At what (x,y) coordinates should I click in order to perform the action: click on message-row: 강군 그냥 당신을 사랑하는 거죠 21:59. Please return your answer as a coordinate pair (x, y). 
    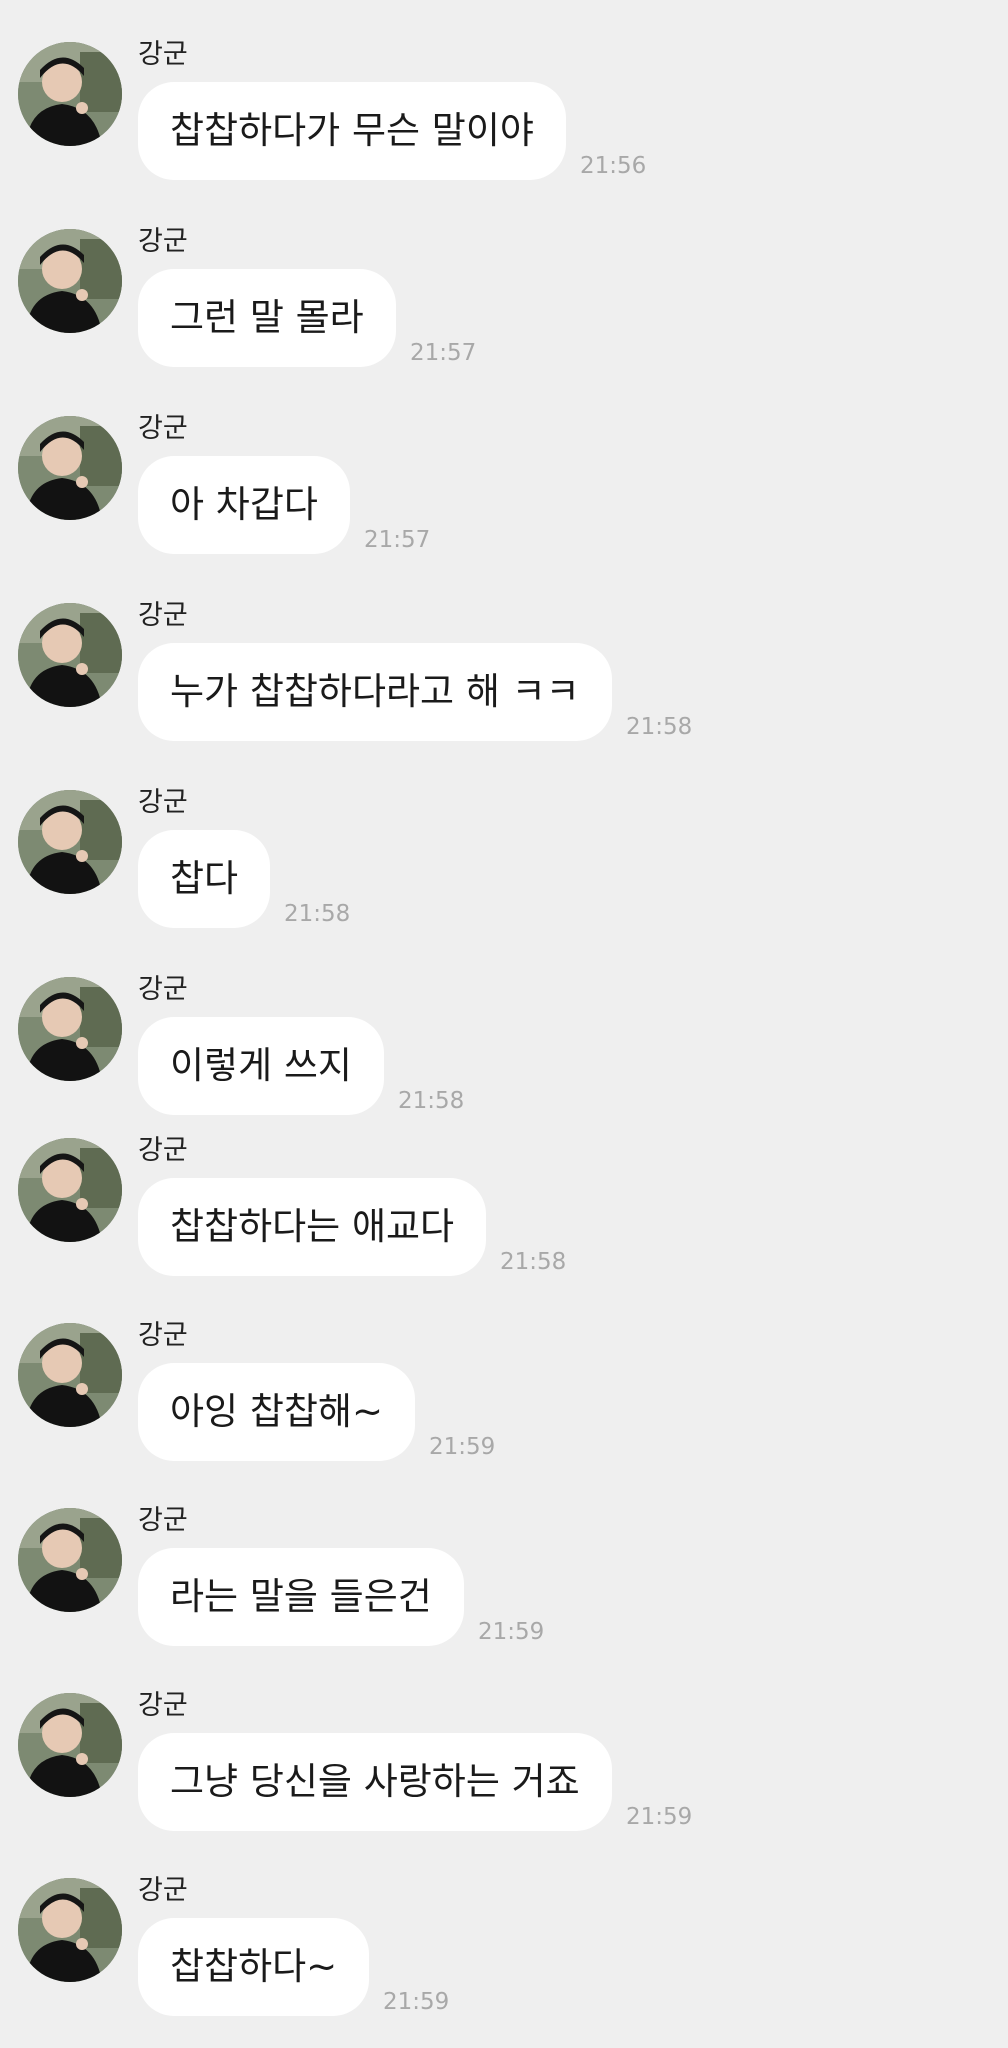
    Looking at the image, I should click on (504, 1774).